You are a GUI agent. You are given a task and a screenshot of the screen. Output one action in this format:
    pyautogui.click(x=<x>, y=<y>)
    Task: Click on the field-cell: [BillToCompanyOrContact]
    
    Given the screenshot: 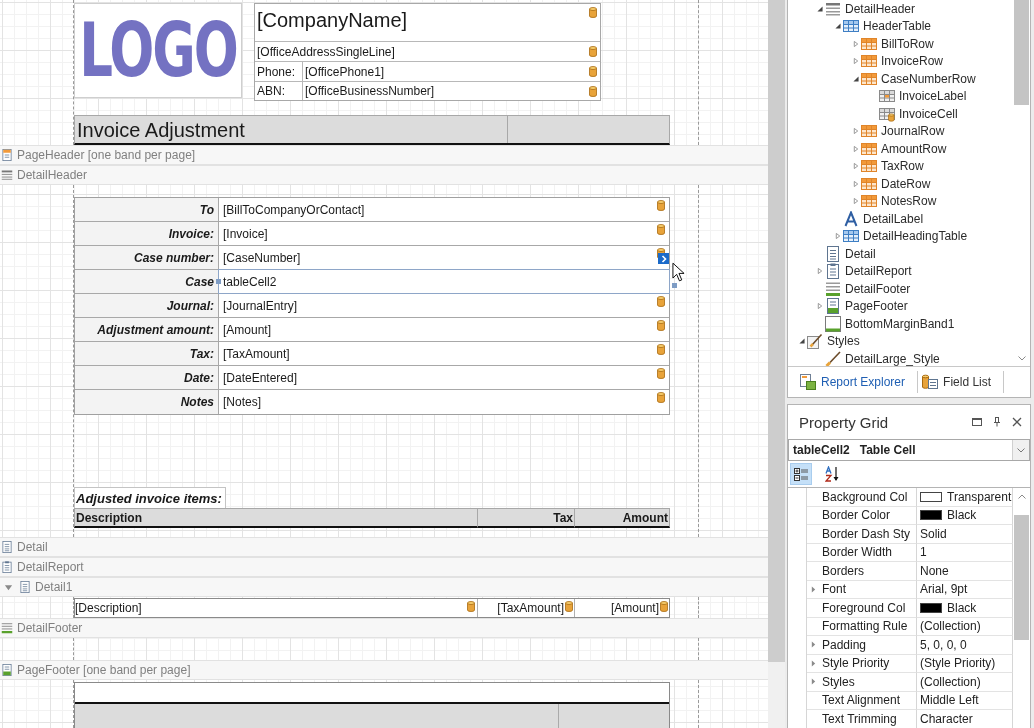 What is the action you would take?
    pyautogui.click(x=444, y=209)
    